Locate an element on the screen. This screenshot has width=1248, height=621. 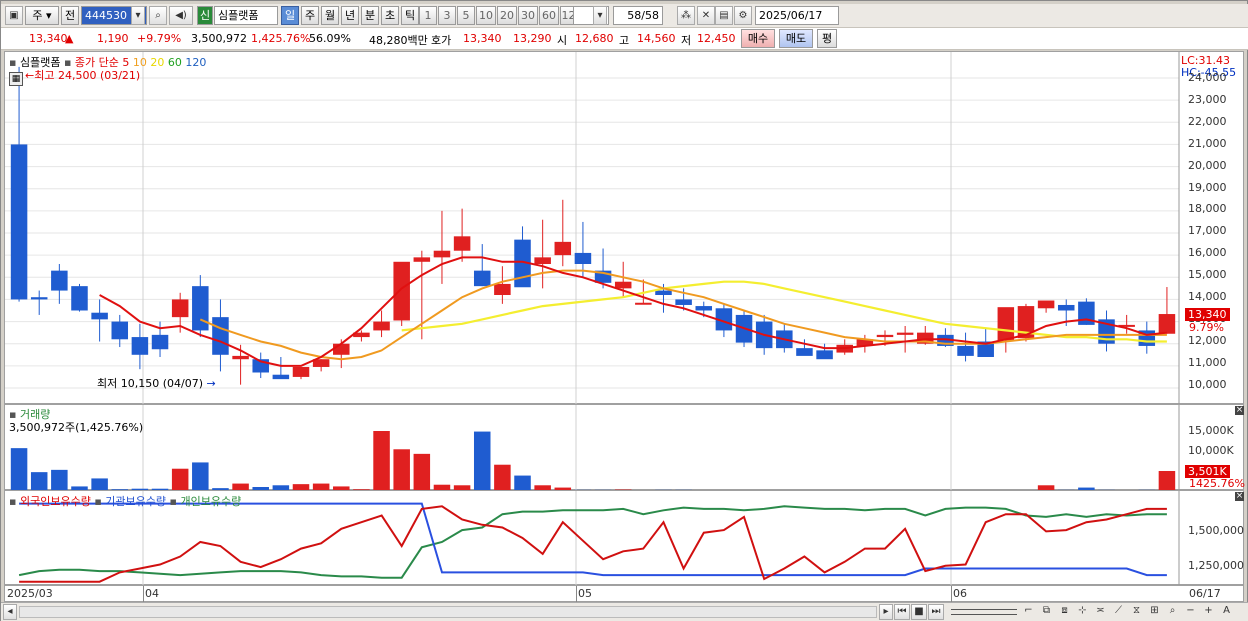
sell-button: 매도 is located at coordinates (796, 38).